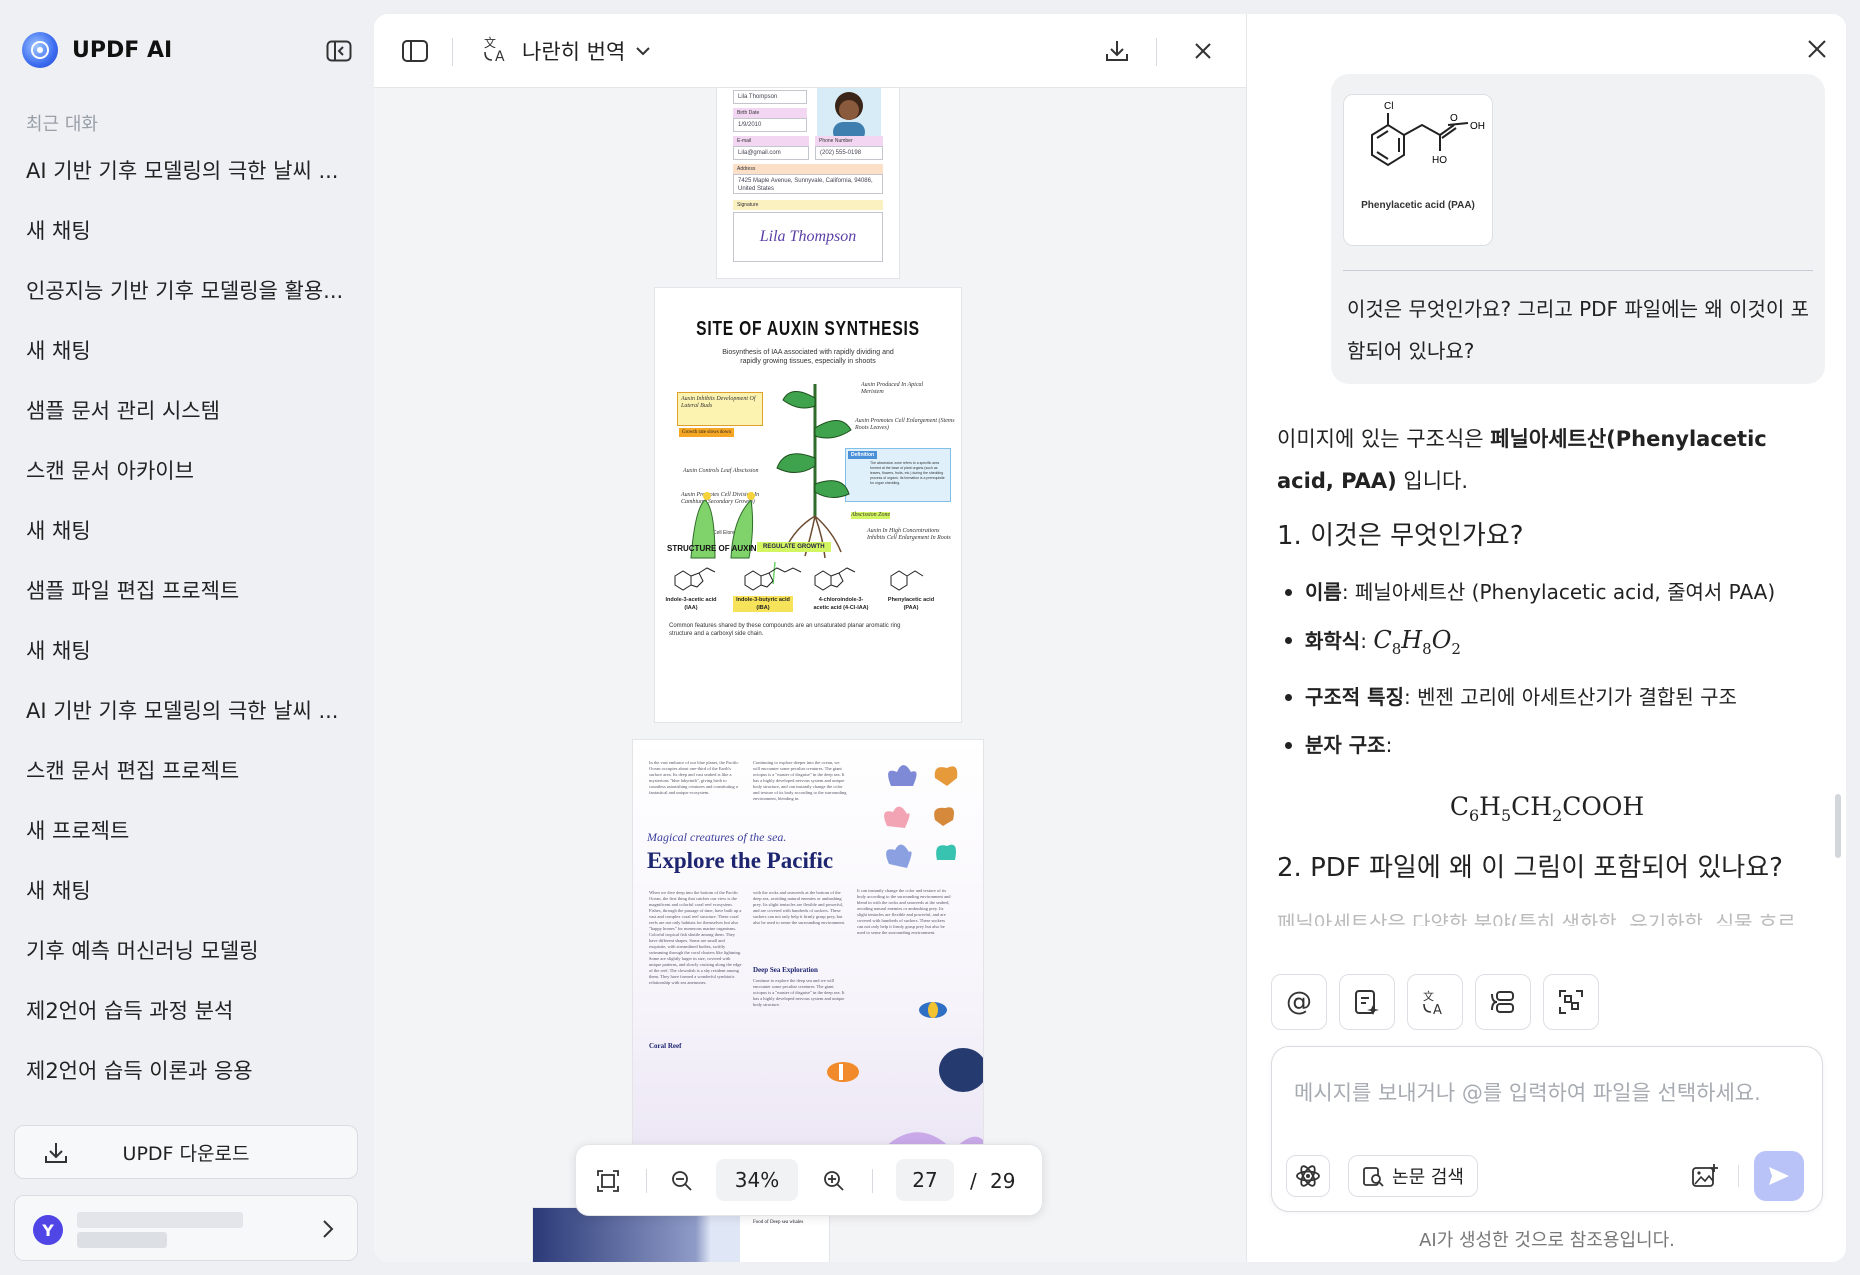  I want to click on item-text: :, so click(1389, 744).